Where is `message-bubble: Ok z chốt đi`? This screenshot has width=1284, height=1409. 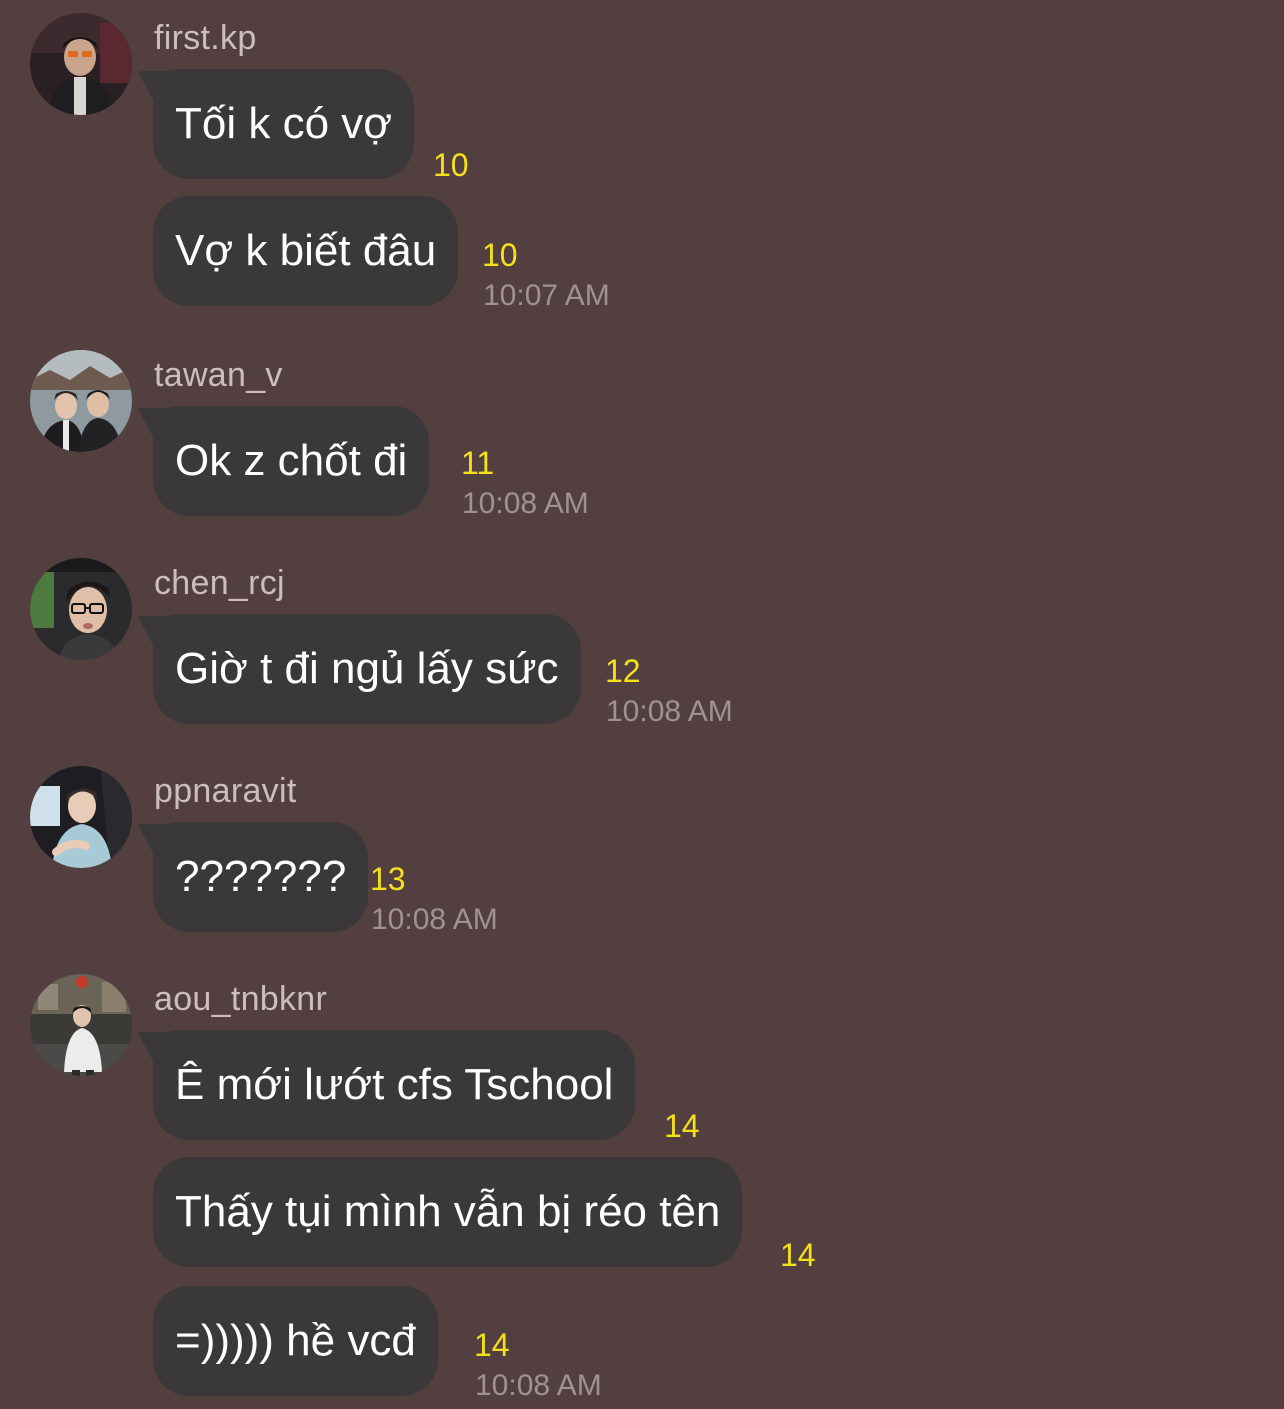 message-bubble: Ok z chốt đi is located at coordinates (291, 461).